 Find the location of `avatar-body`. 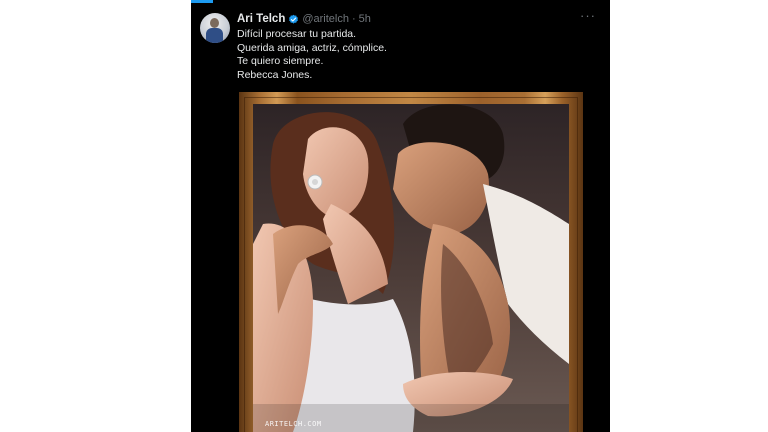

avatar-body is located at coordinates (214, 35).